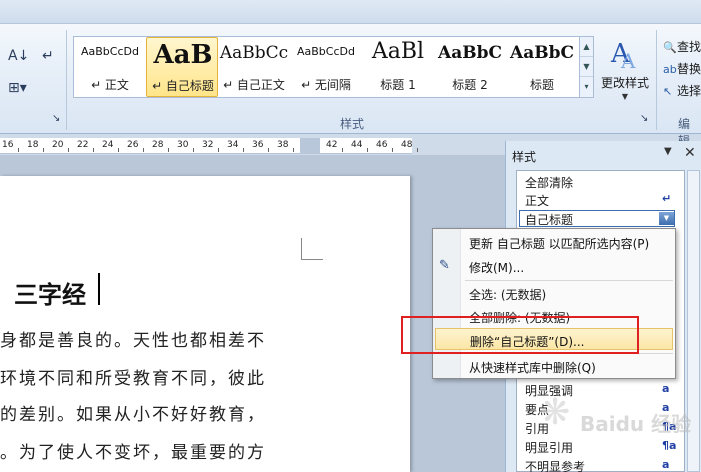  Describe the element at coordinates (470, 67) in the screenshot. I see `style-tile: AaBbC 标题 2` at that location.